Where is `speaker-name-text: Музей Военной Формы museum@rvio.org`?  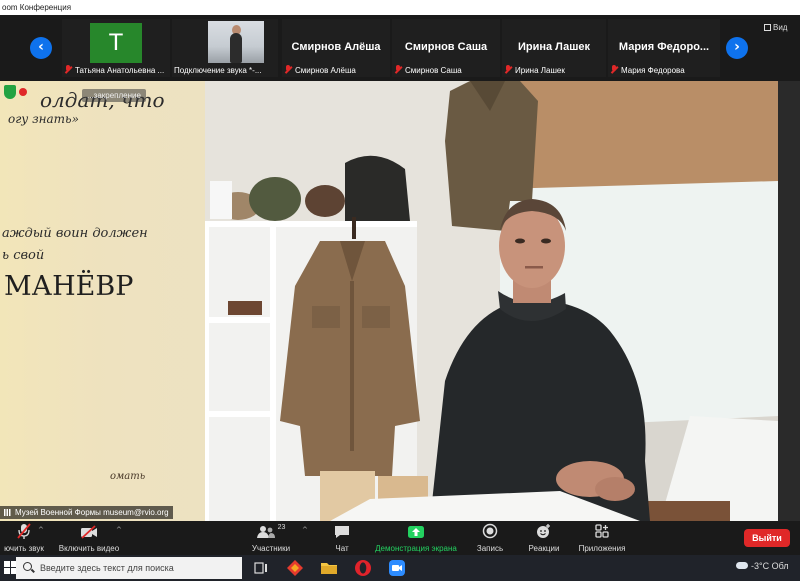
speaker-name-text: Музей Военной Формы museum@rvio.org is located at coordinates (92, 512).